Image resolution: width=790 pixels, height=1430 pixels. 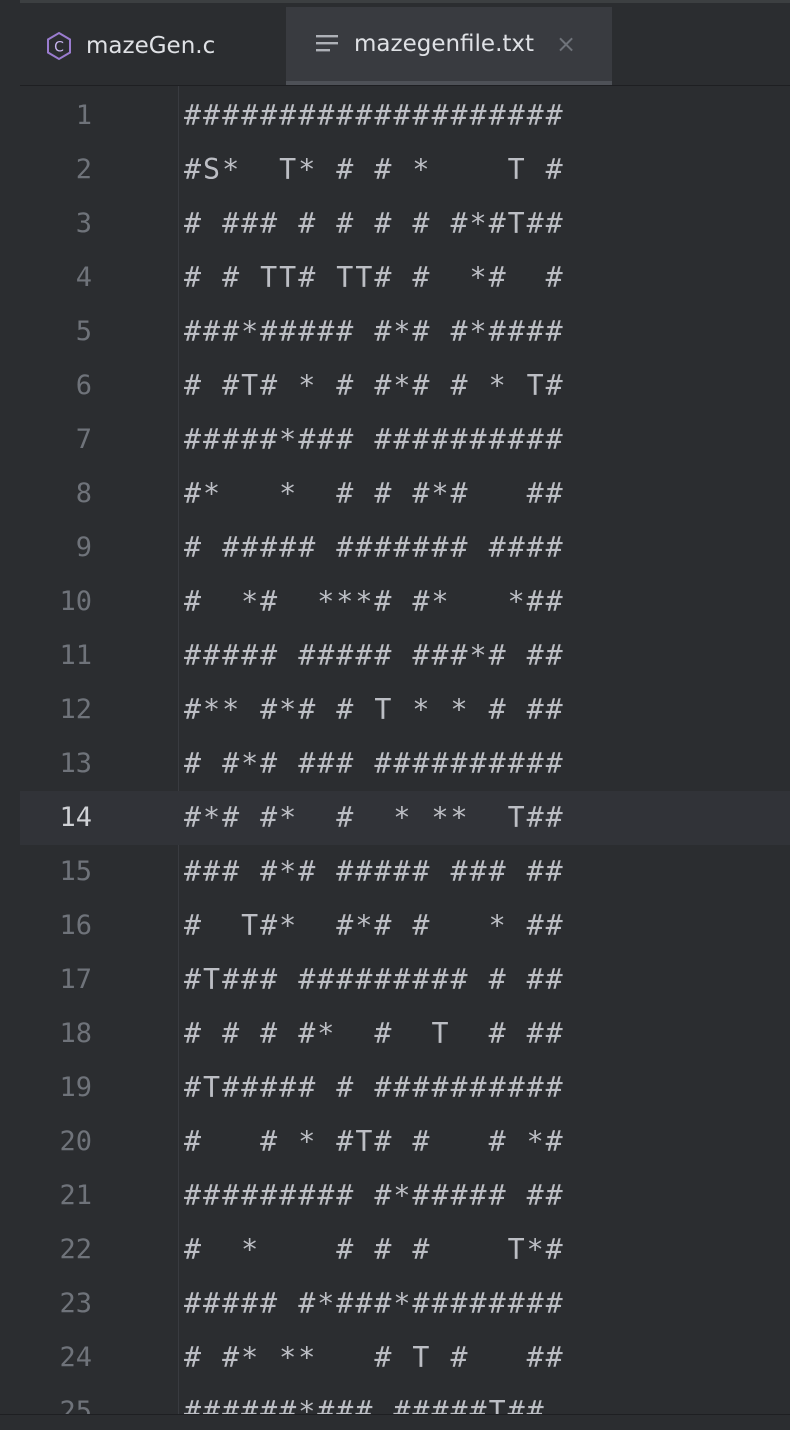 What do you see at coordinates (374, 332) in the screenshot?
I see `line-text: ###*##### #*# #*####` at bounding box center [374, 332].